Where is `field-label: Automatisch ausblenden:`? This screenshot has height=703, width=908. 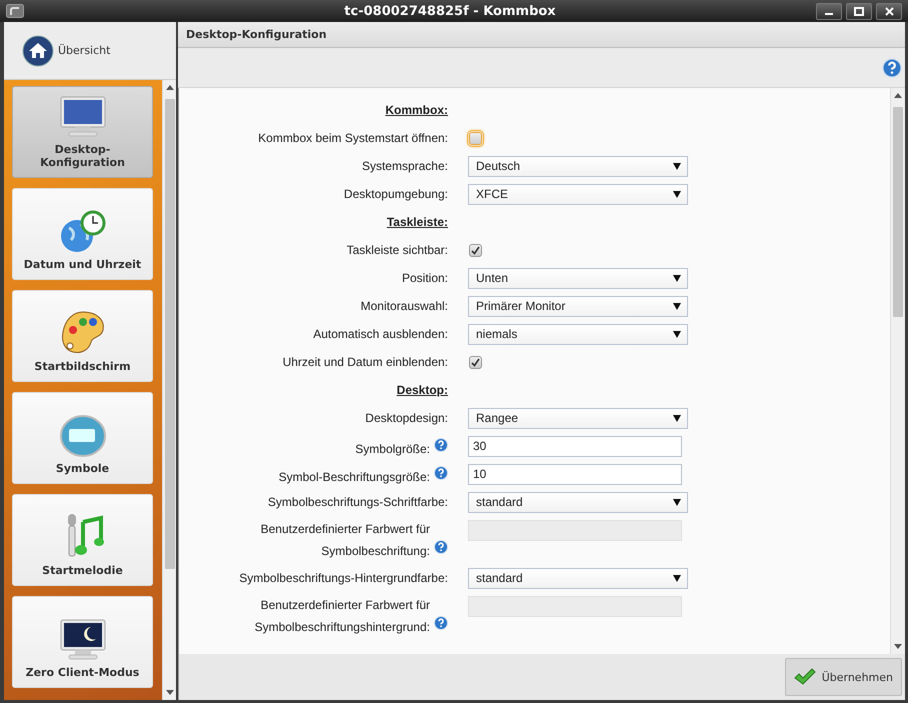 field-label: Automatisch ausblenden: is located at coordinates (380, 334).